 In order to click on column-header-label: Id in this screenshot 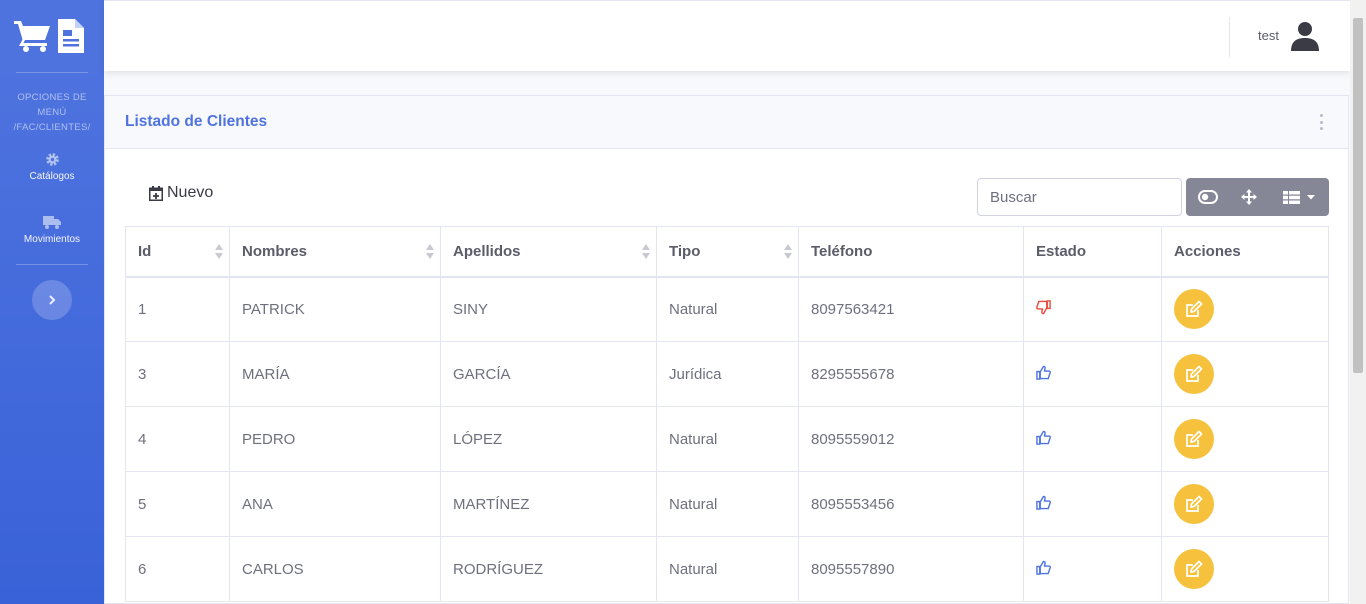, I will do `click(145, 251)`.